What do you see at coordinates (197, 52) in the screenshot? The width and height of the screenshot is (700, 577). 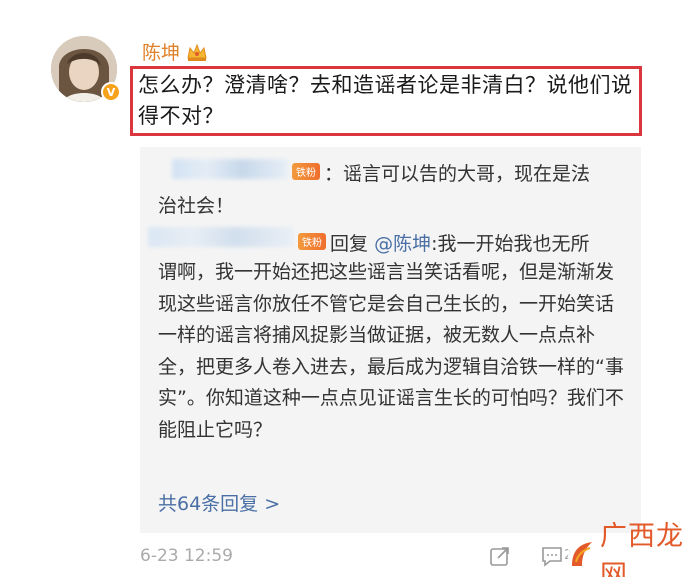 I see `crown-icon` at bounding box center [197, 52].